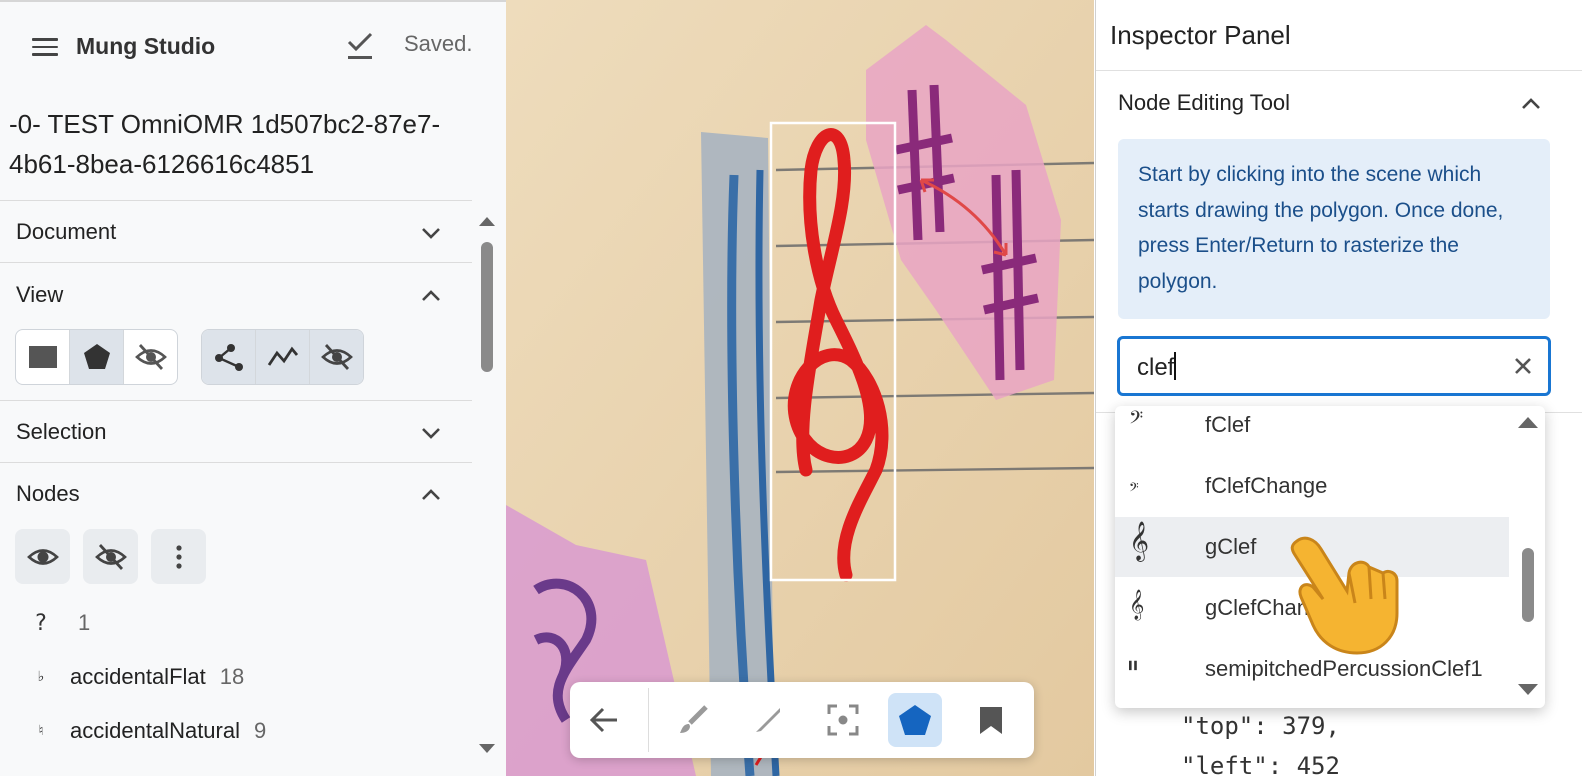 The height and width of the screenshot is (776, 1582). I want to click on graph-icon, so click(228, 357).